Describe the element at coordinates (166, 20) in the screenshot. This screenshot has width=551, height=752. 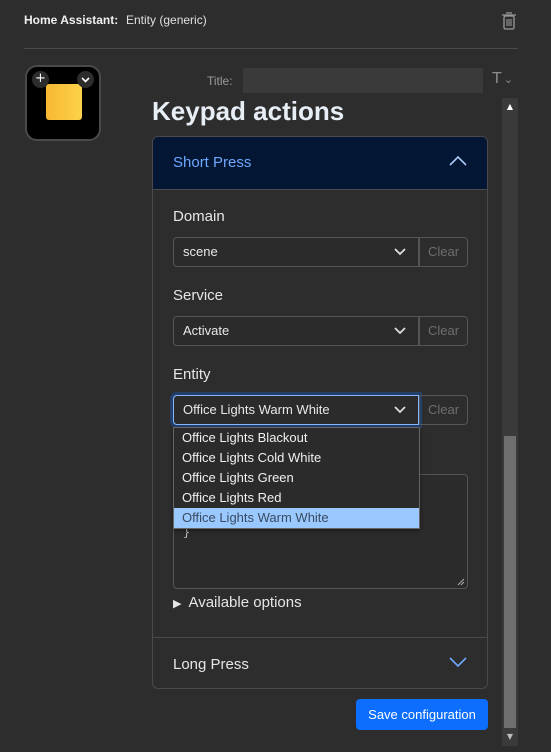
I see `action-type: Entity (generic)` at that location.